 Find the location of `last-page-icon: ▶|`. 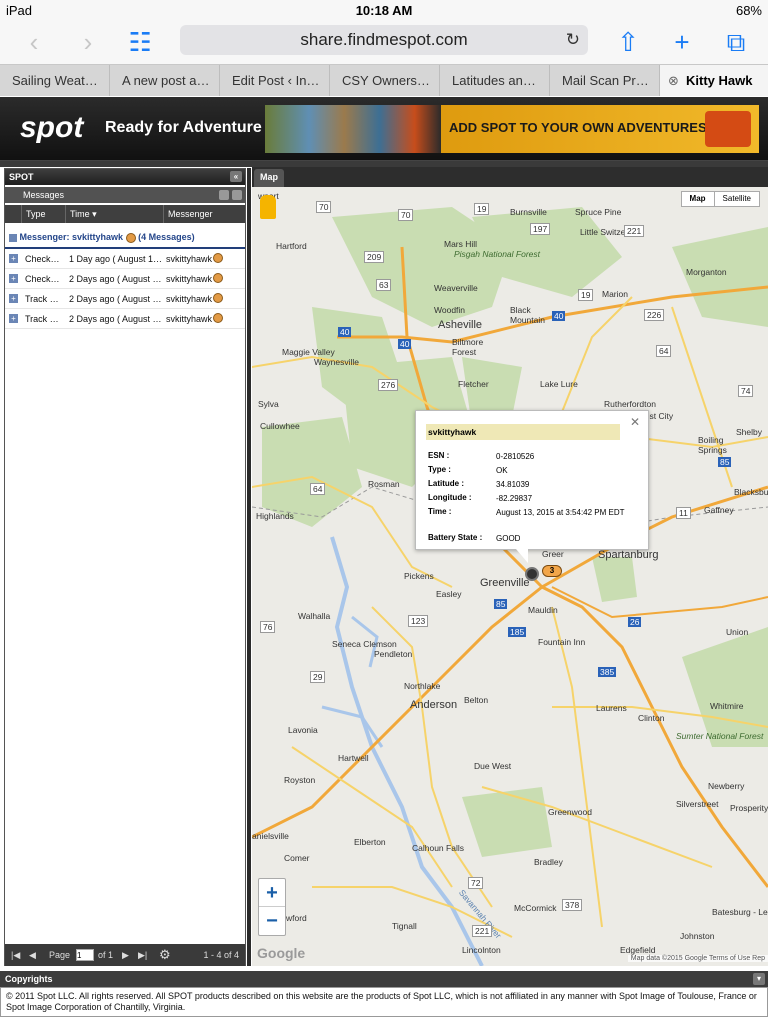

last-page-icon: ▶| is located at coordinates (142, 955).